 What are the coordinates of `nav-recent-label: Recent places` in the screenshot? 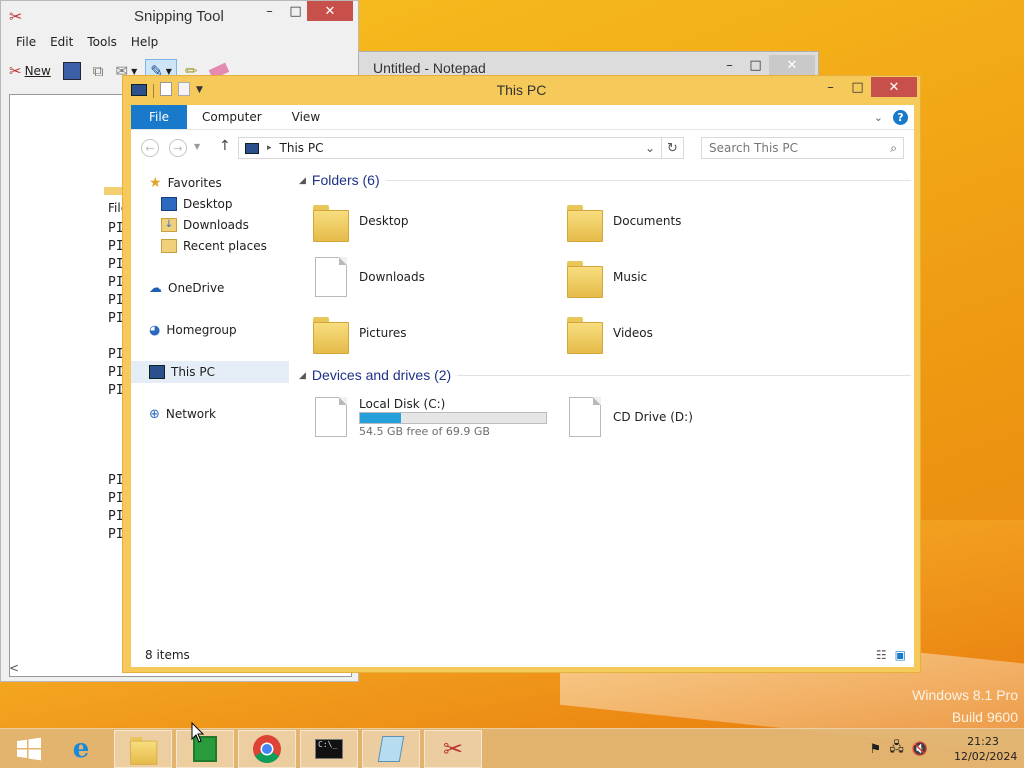 It's located at (225, 246).